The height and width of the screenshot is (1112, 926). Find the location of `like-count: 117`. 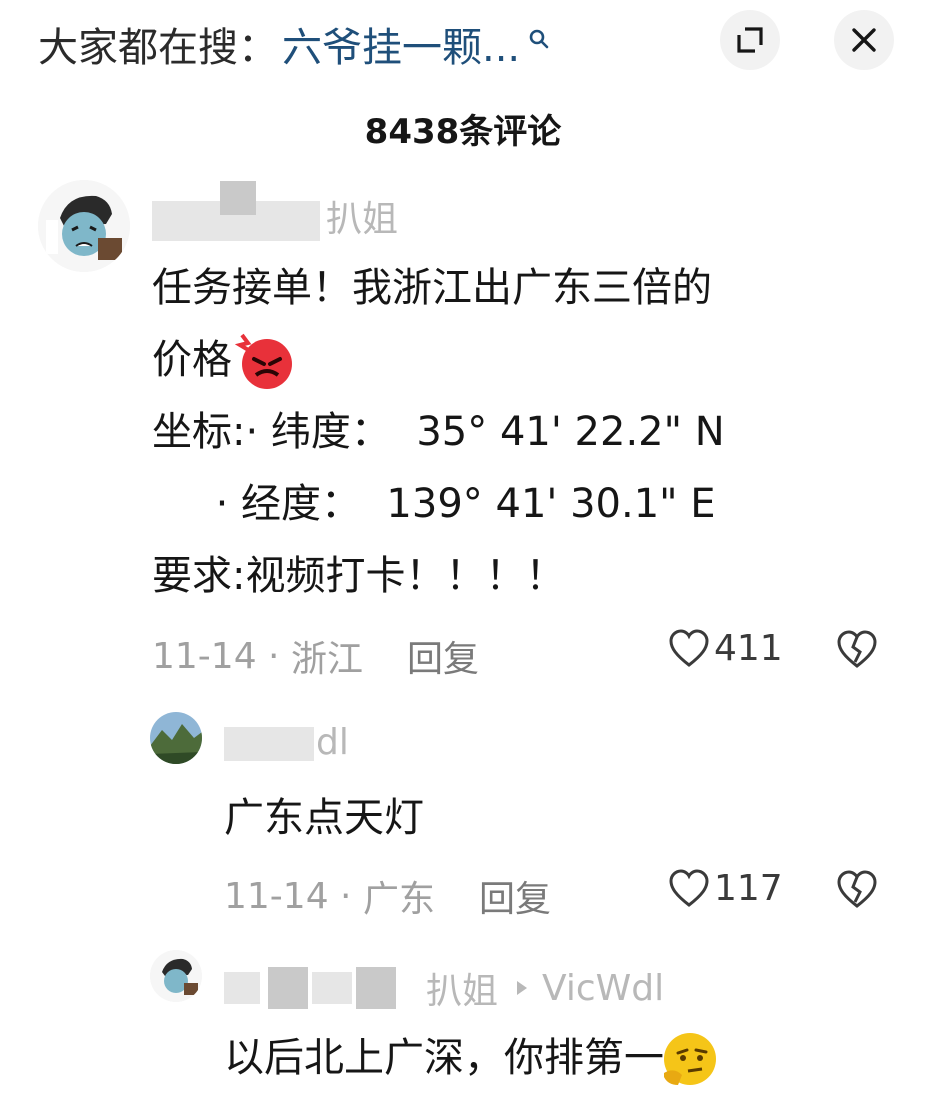

like-count: 117 is located at coordinates (748, 888).